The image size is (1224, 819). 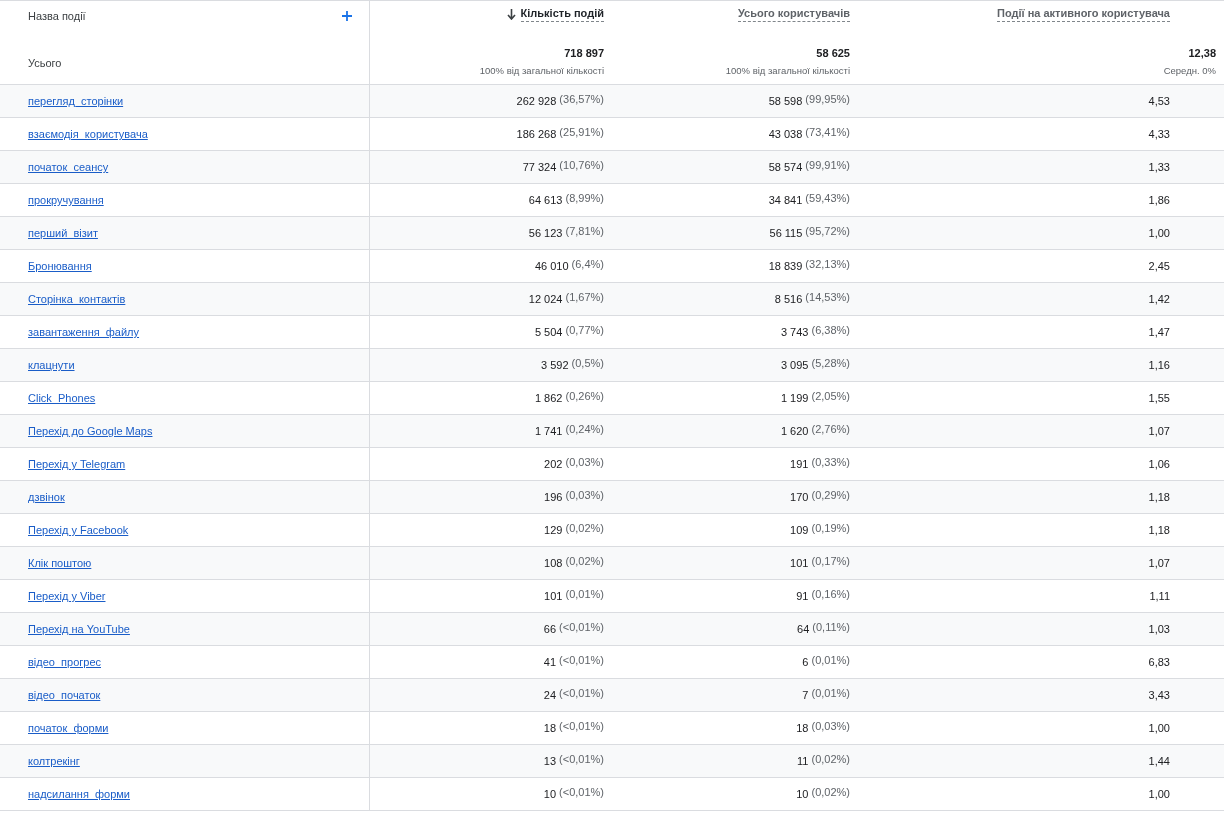 What do you see at coordinates (830, 660) in the screenshot?
I see `user-percent: (0,01%)` at bounding box center [830, 660].